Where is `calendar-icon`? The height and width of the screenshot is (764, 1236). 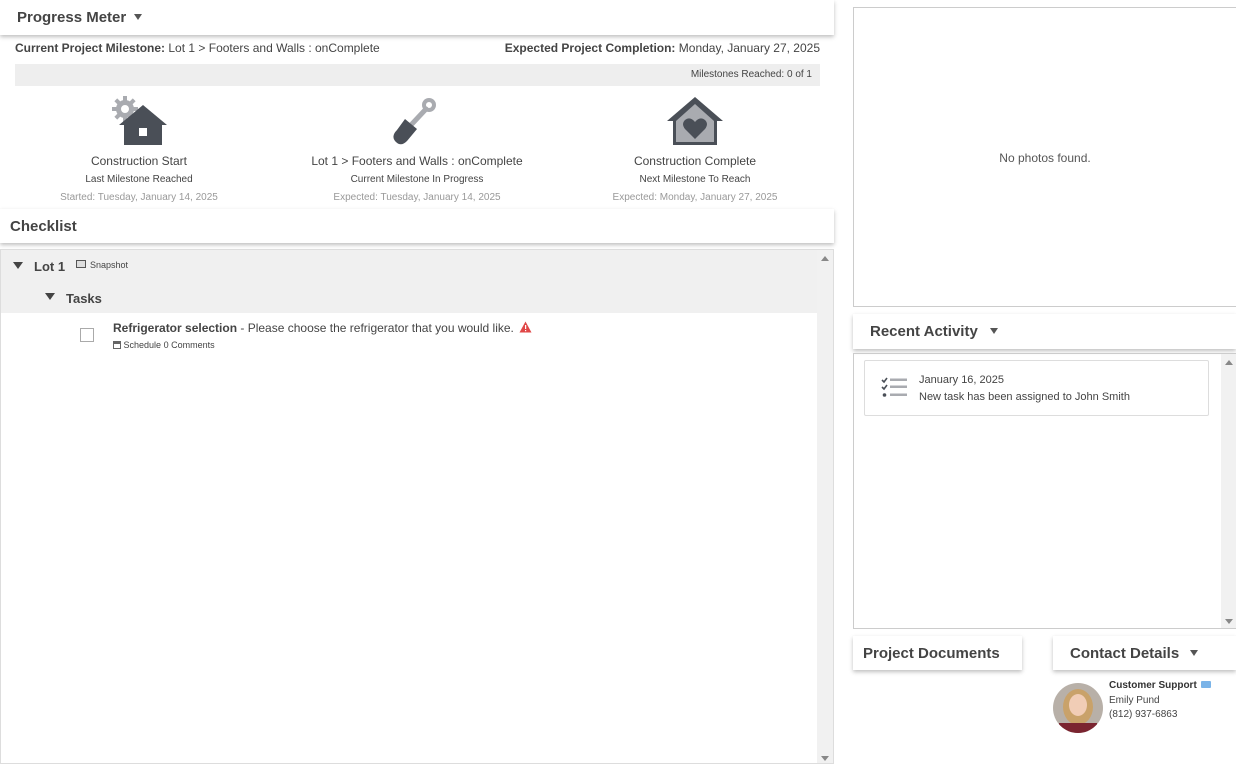 calendar-icon is located at coordinates (117, 345).